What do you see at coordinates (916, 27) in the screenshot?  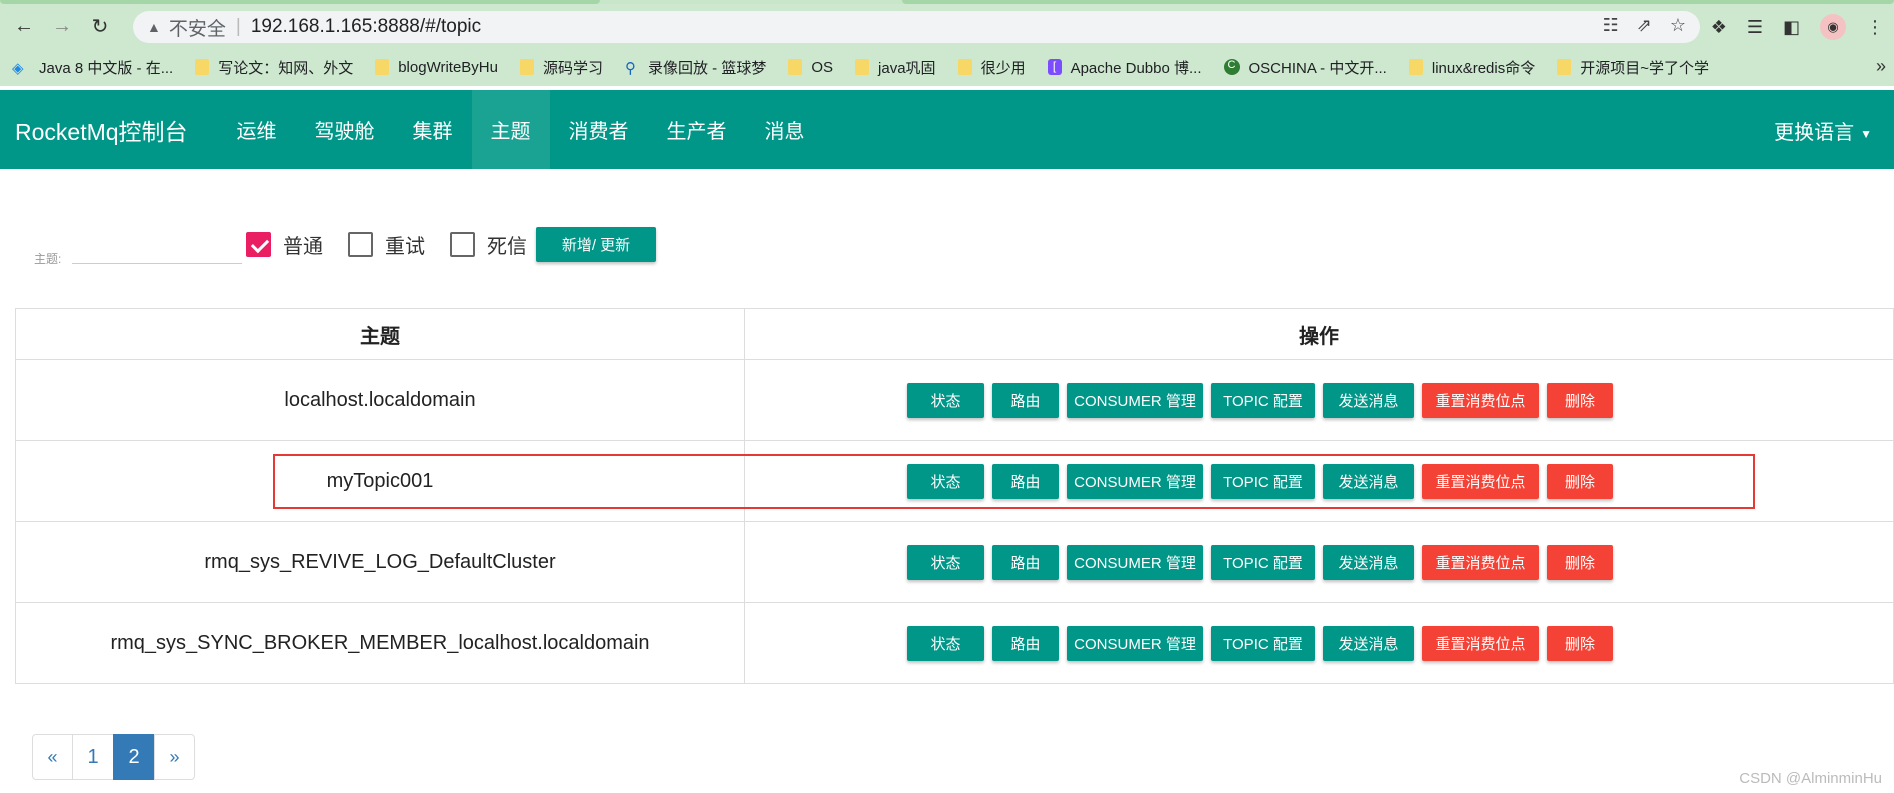 I see `address-bar: ▲ 不安全 | 192.168.1.165:8888/#/topic ☷ ⇗ ☆` at bounding box center [916, 27].